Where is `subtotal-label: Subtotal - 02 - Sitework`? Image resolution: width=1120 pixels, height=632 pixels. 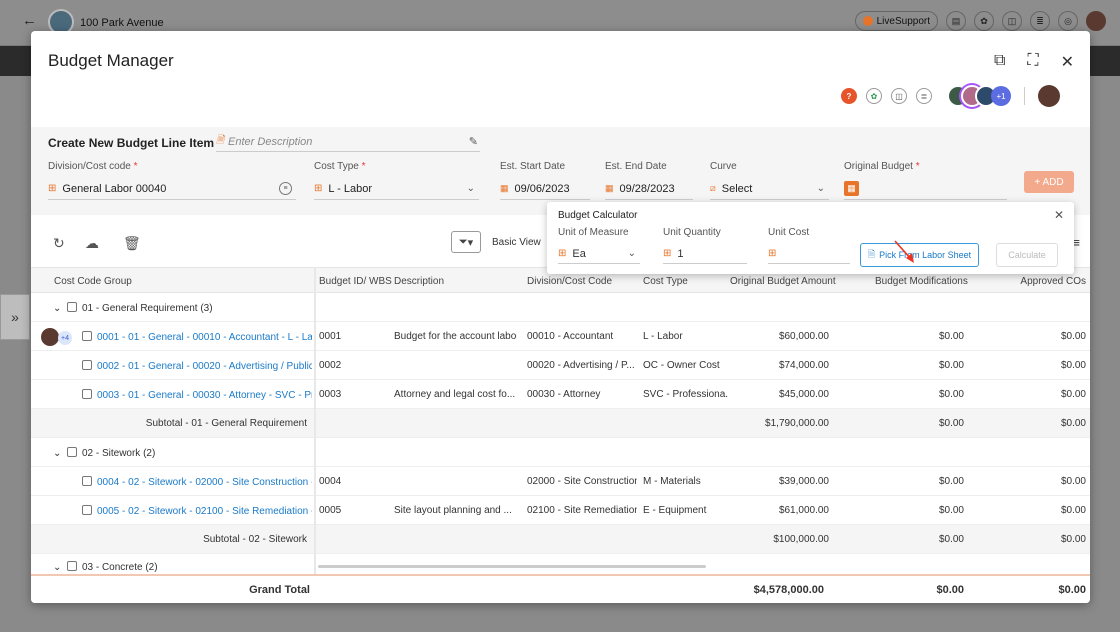 subtotal-label: Subtotal - 02 - Sitework is located at coordinates (255, 539).